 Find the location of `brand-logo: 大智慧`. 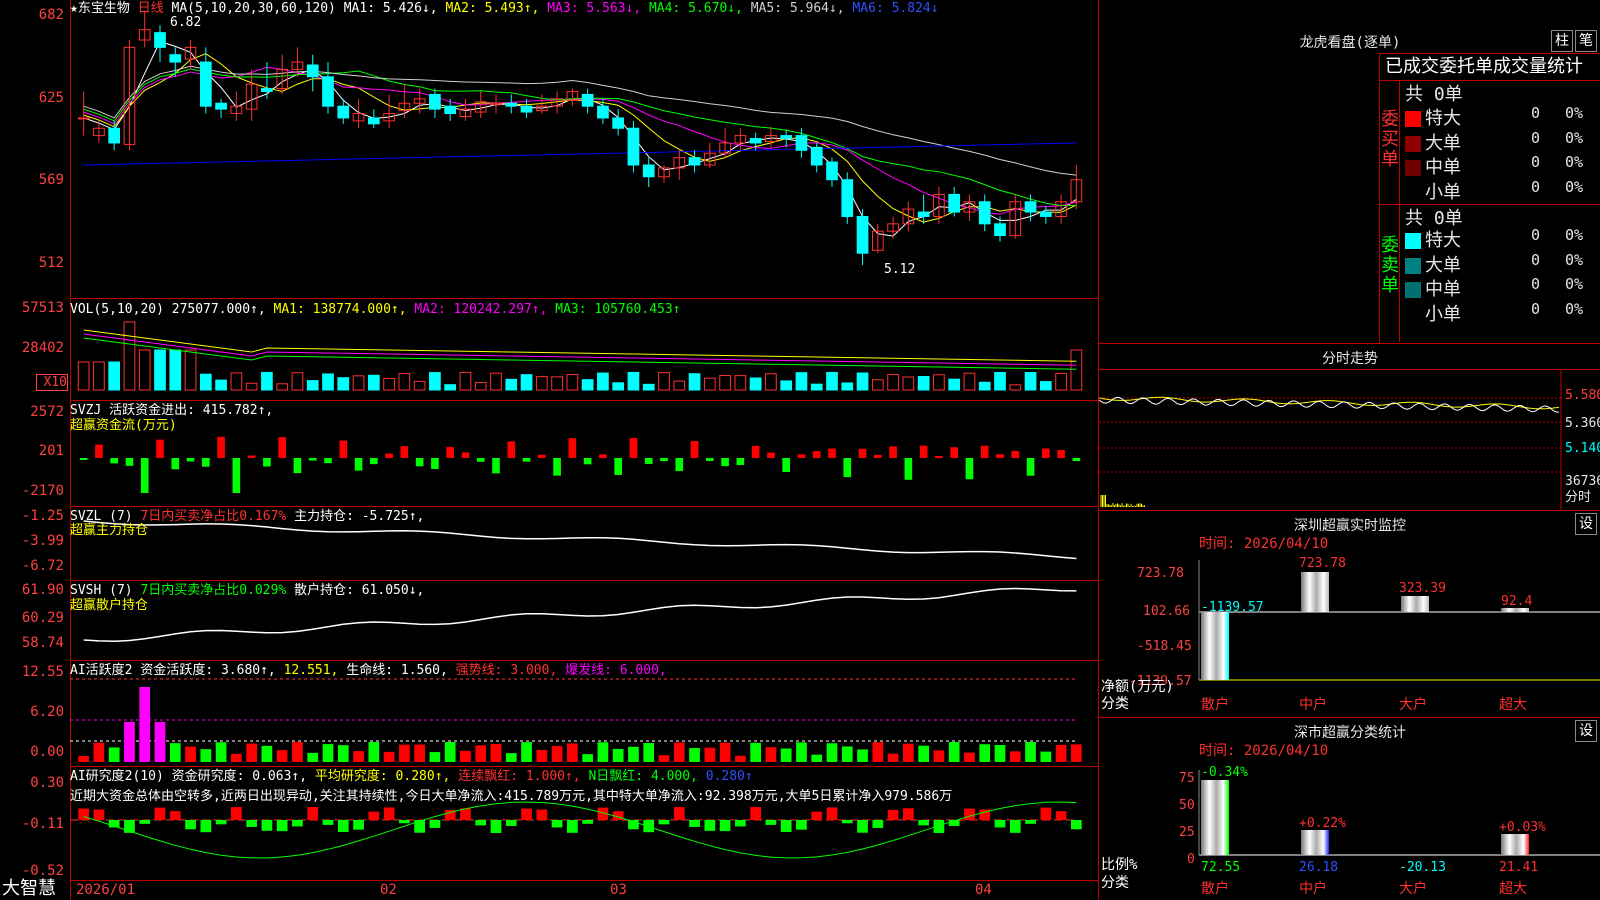

brand-logo: 大智慧 is located at coordinates (29, 889).